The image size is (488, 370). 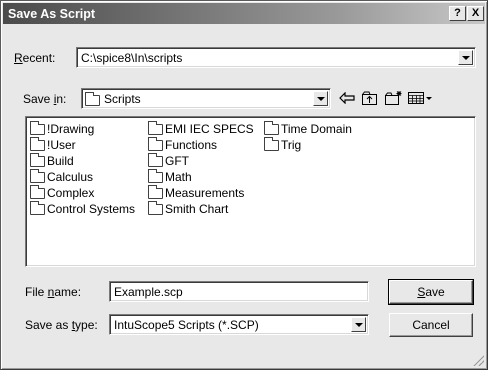 What do you see at coordinates (61, 325) in the screenshot?
I see `save-as-type-label: Save as type:` at bounding box center [61, 325].